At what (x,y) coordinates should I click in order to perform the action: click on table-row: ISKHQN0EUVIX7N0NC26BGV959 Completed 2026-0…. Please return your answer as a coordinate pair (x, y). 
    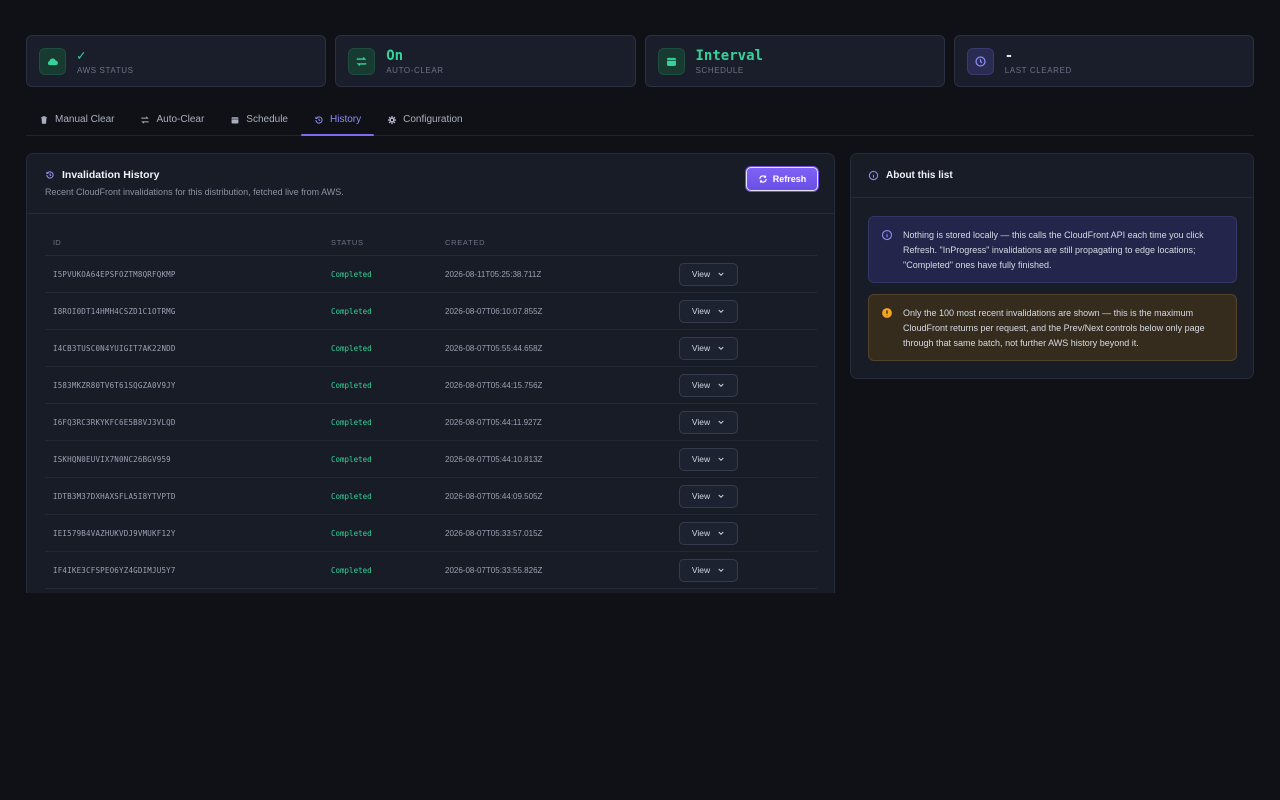
    Looking at the image, I should click on (431, 459).